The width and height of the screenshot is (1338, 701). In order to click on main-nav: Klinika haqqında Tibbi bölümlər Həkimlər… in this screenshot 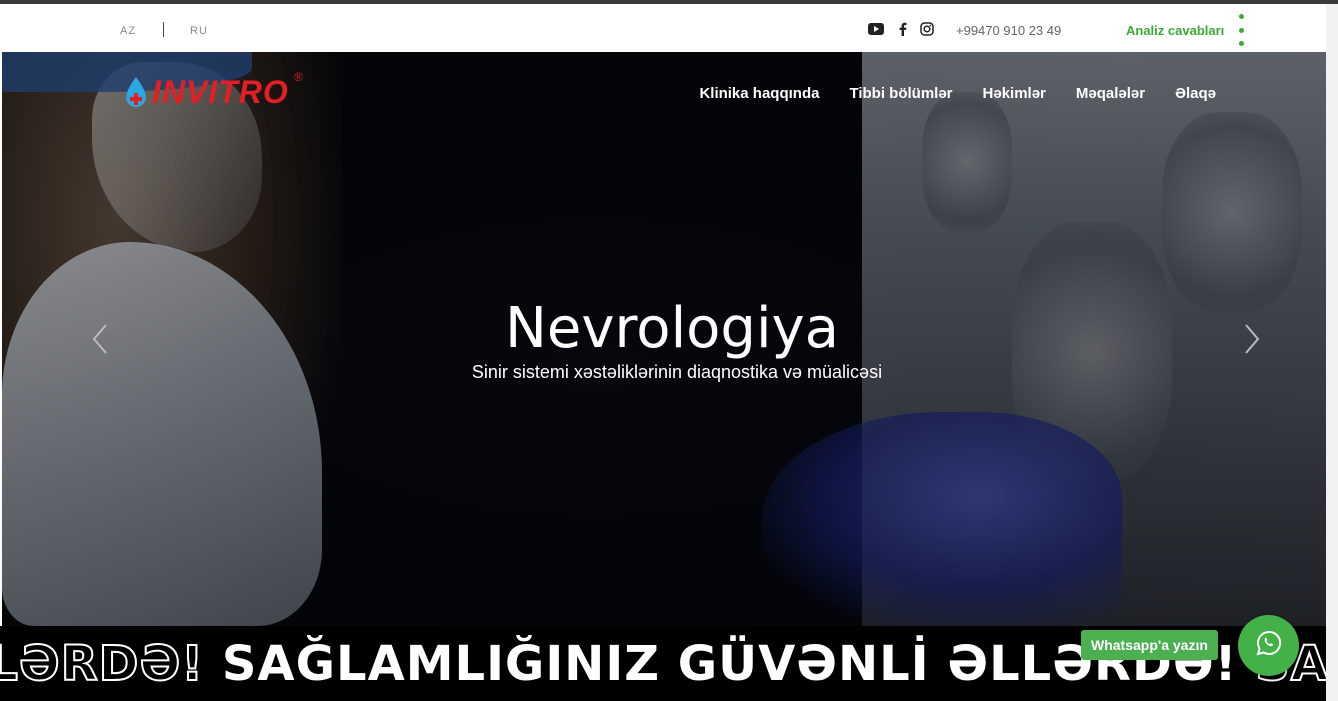, I will do `click(957, 93)`.